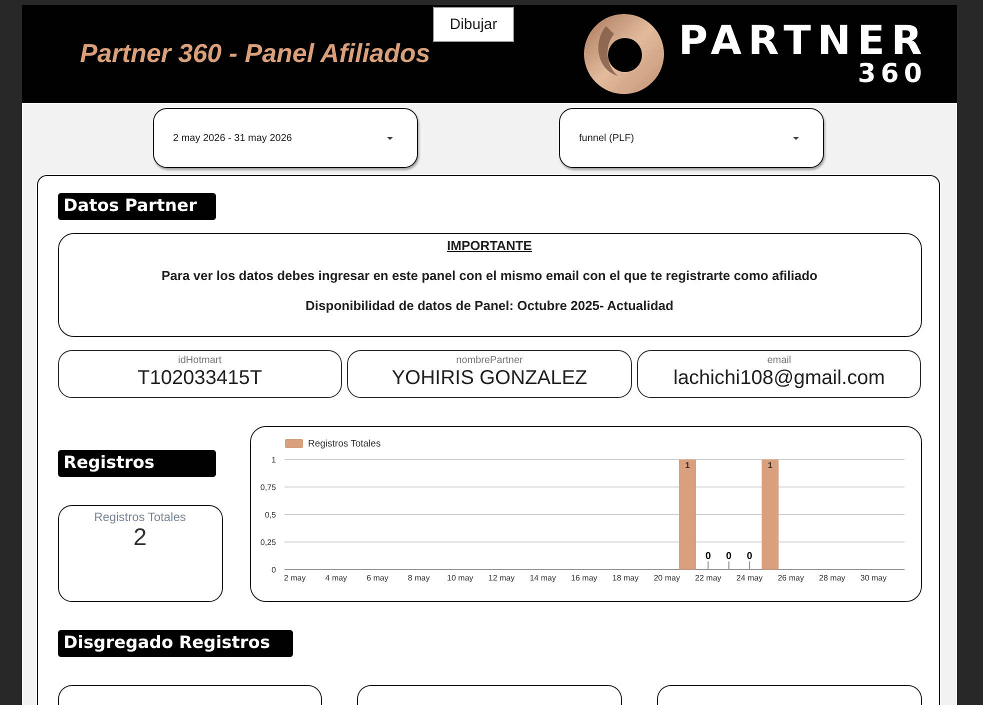  I want to click on section-heading: Datos Partner, so click(137, 206).